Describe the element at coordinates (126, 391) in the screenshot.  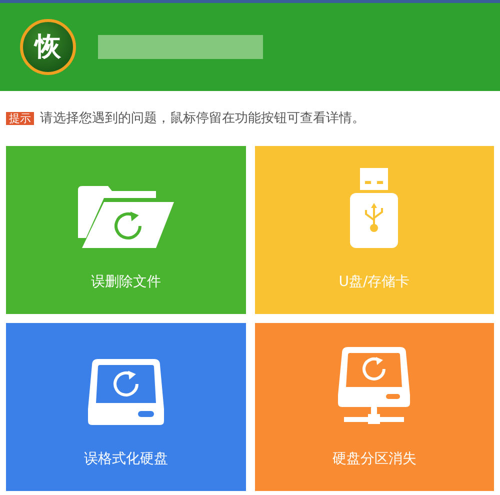
I see `hard-drive-icon` at that location.